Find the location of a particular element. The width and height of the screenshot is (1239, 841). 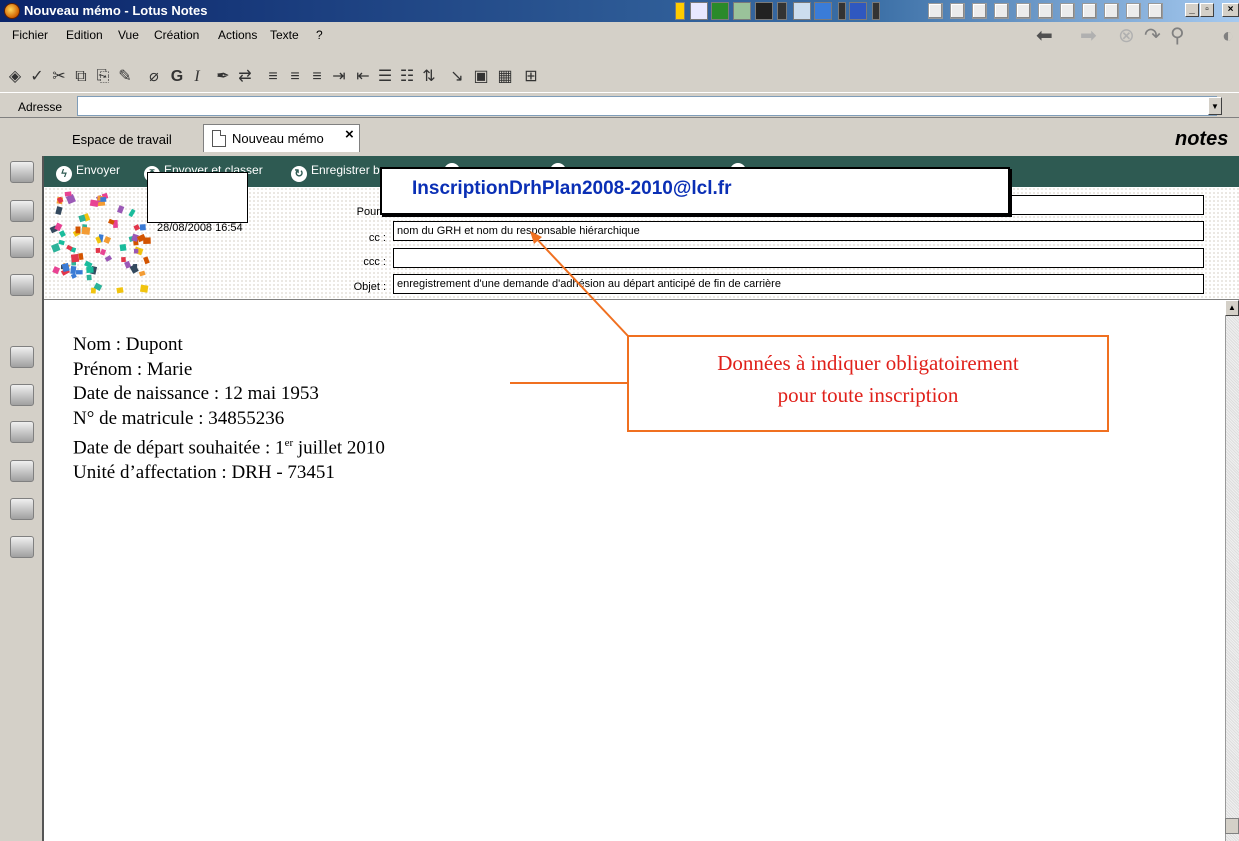

folder-icon is located at coordinates (22, 471).